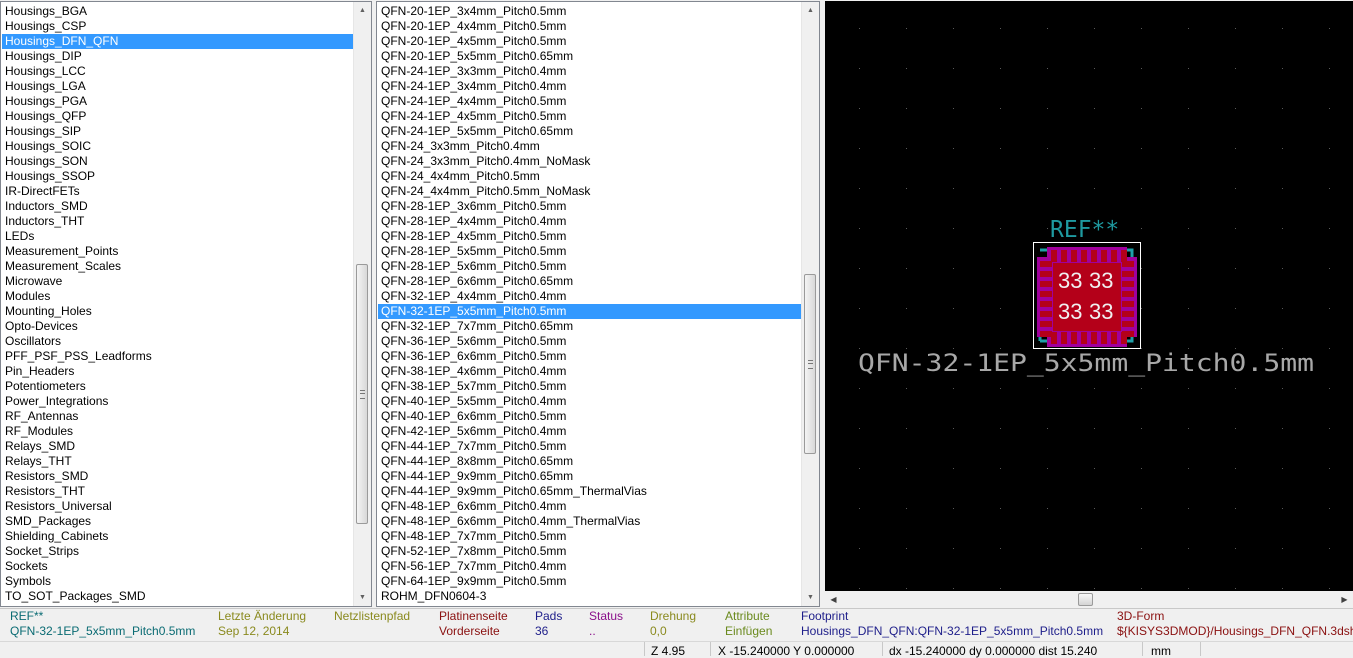 This screenshot has width=1353, height=658. Describe the element at coordinates (177, 206) in the screenshot. I see `library-list-item: Inductors_SMD` at that location.